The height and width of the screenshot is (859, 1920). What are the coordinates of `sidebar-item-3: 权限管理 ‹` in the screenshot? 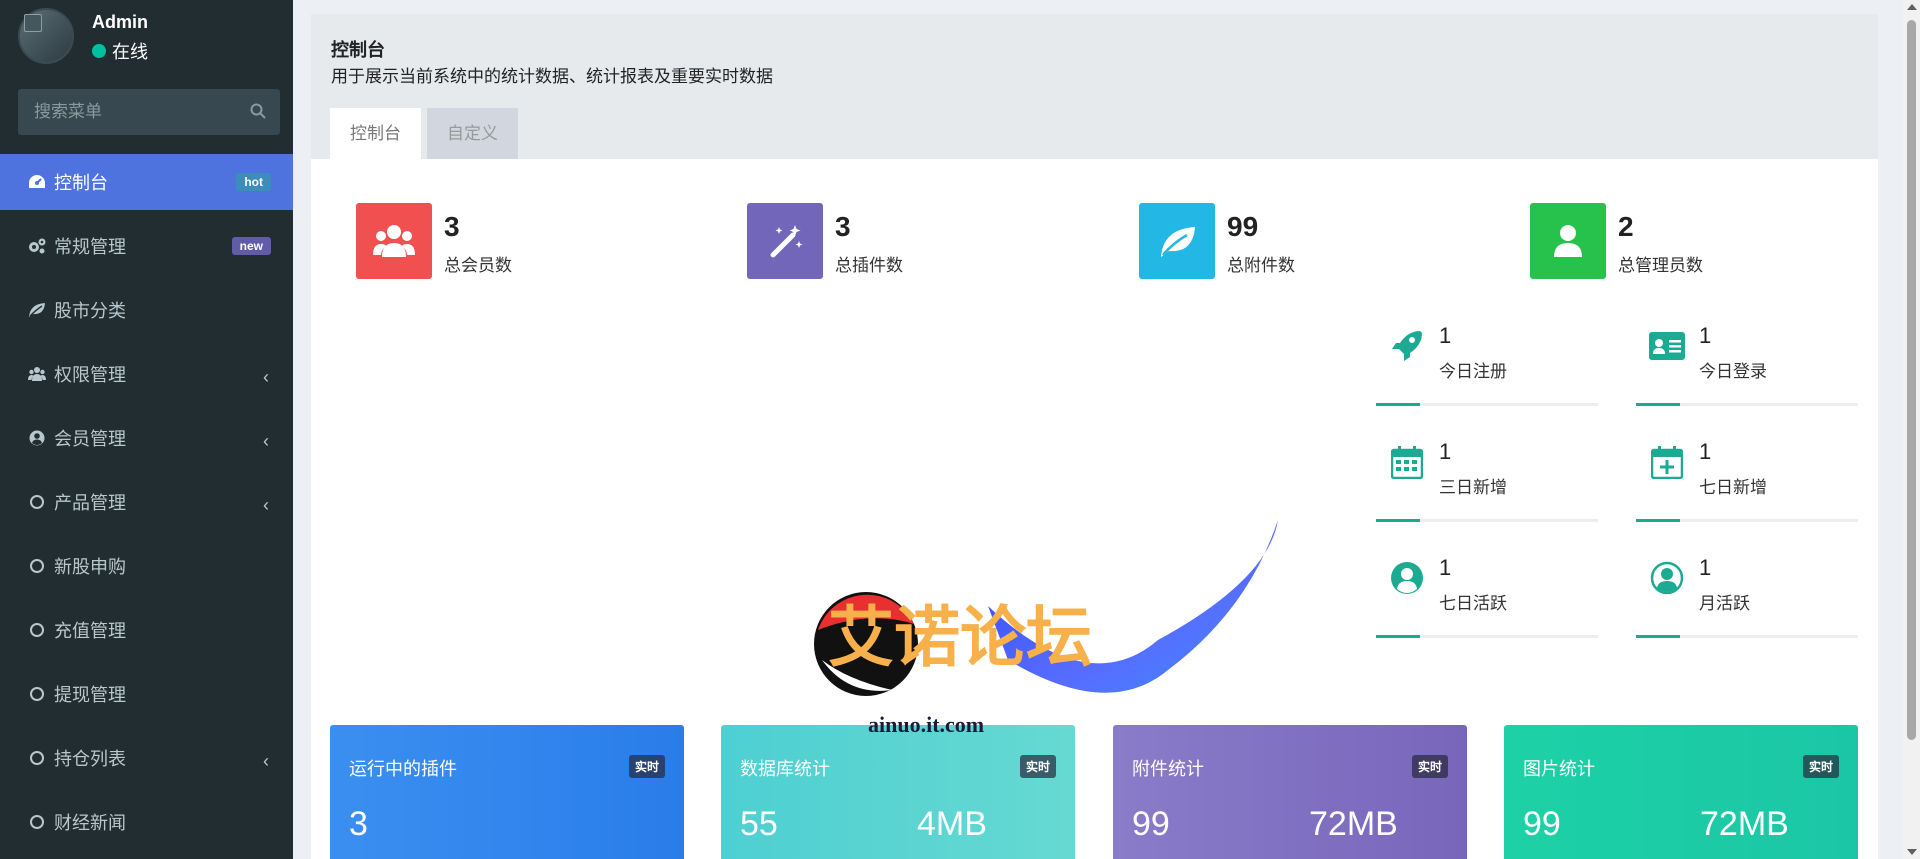 It's located at (146, 374).